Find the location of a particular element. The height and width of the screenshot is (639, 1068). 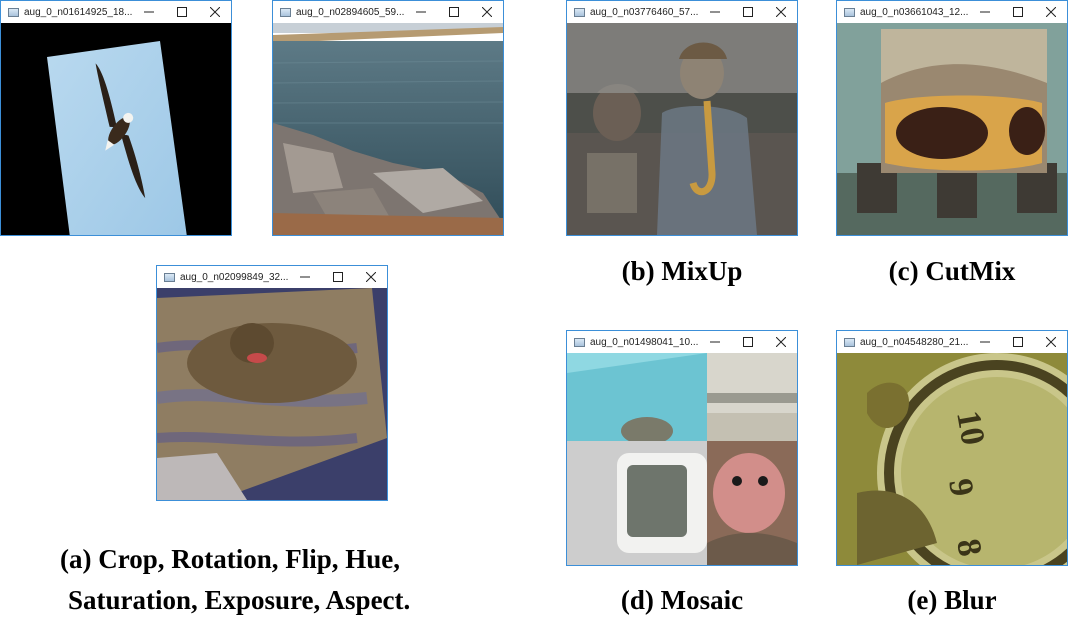

caption-e: (e) Blur is located at coordinates (952, 600).